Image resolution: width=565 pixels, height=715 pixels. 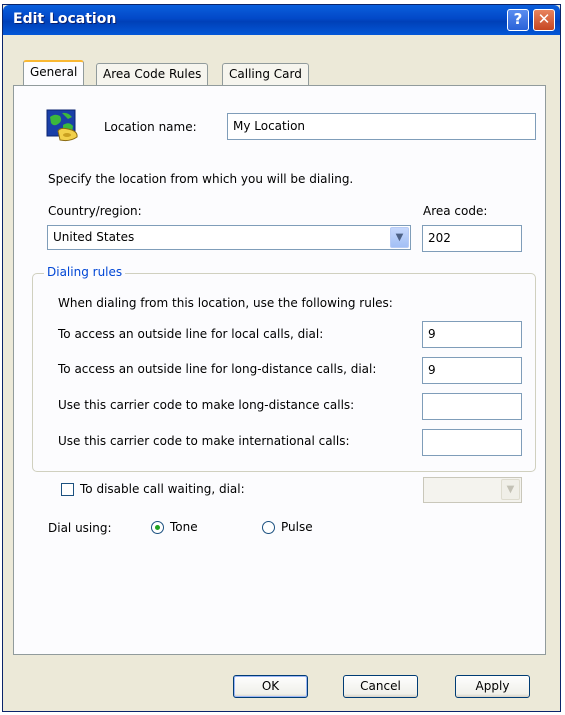 What do you see at coordinates (472, 406) in the screenshot?
I see `carrier-long-distance-field` at bounding box center [472, 406].